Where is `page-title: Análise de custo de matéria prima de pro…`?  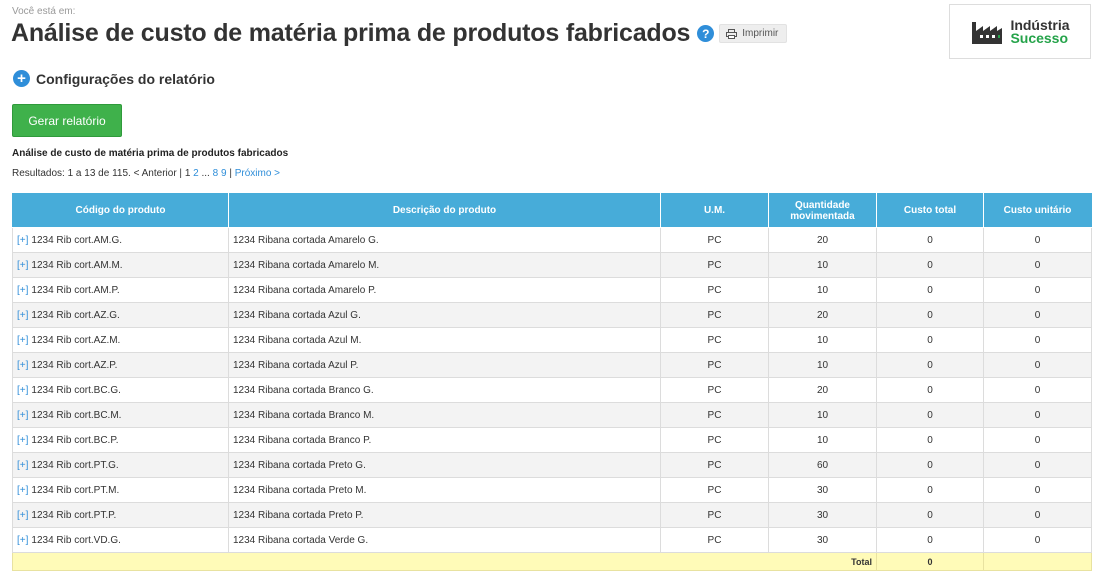
page-title: Análise de custo de matéria prima de pro… is located at coordinates (351, 33).